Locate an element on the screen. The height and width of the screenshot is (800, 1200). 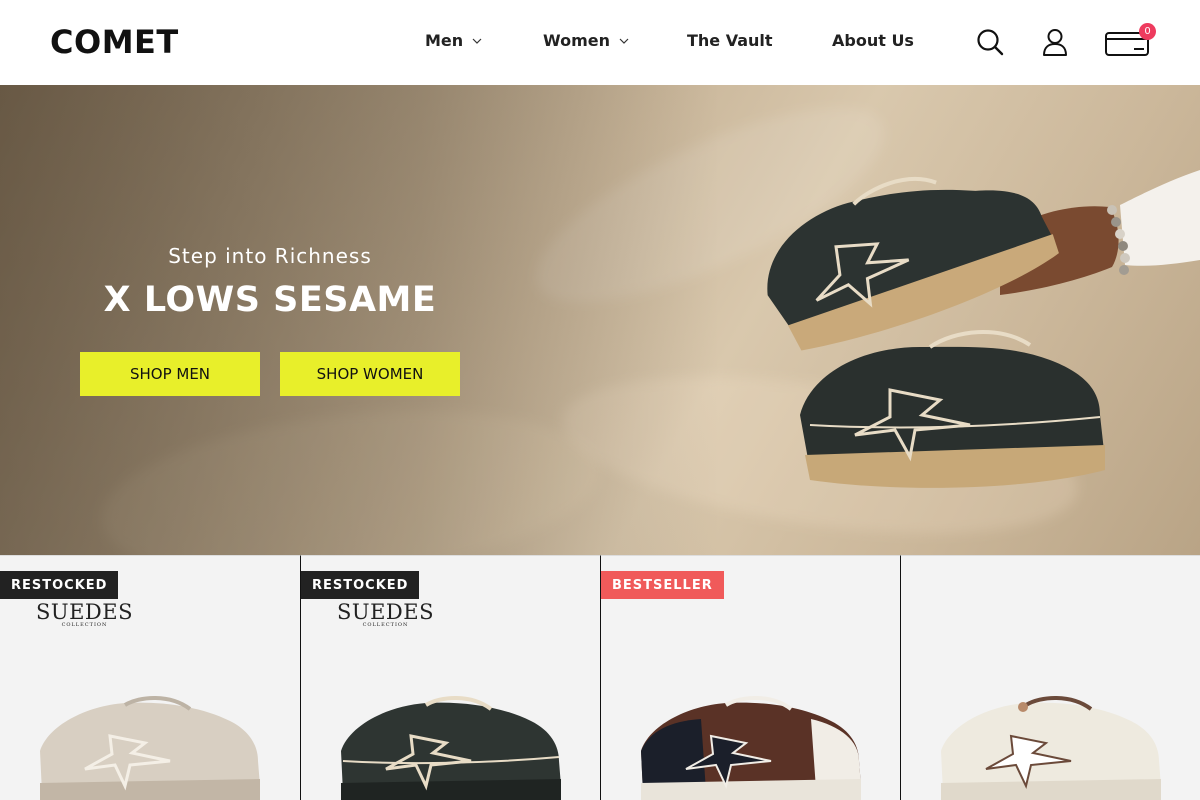
nav-item-women: Women is located at coordinates (586, 40).